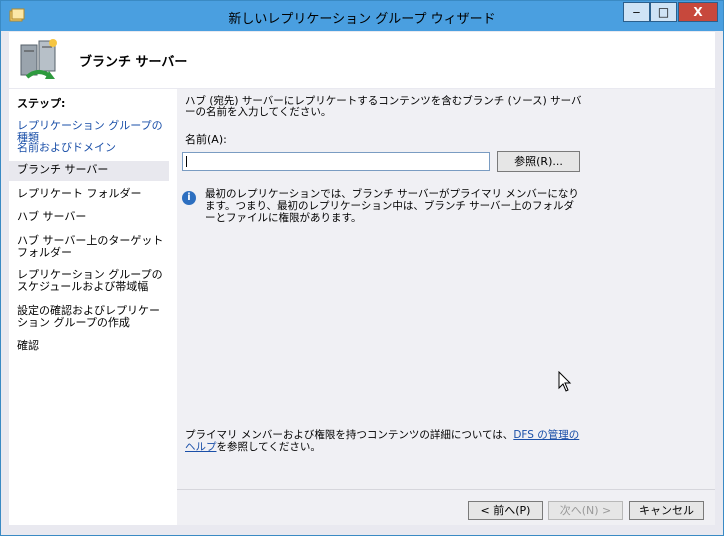 The width and height of the screenshot is (724, 536). What do you see at coordinates (52, 216) in the screenshot?
I see `sidebar-item-hub-server: ハブ サーバー` at bounding box center [52, 216].